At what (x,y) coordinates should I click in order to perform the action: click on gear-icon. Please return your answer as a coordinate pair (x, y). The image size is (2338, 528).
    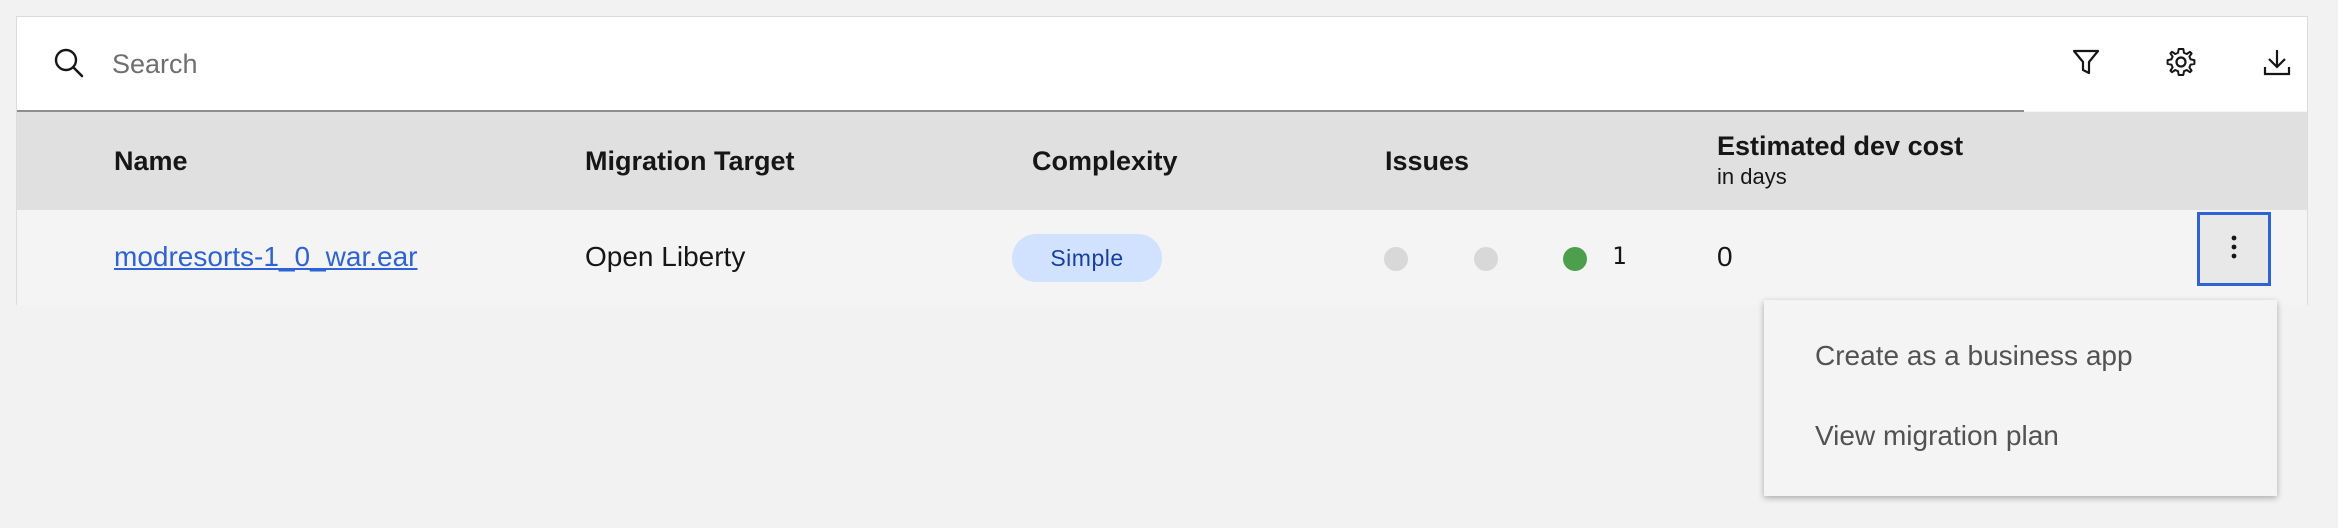
    Looking at the image, I should click on (2181, 64).